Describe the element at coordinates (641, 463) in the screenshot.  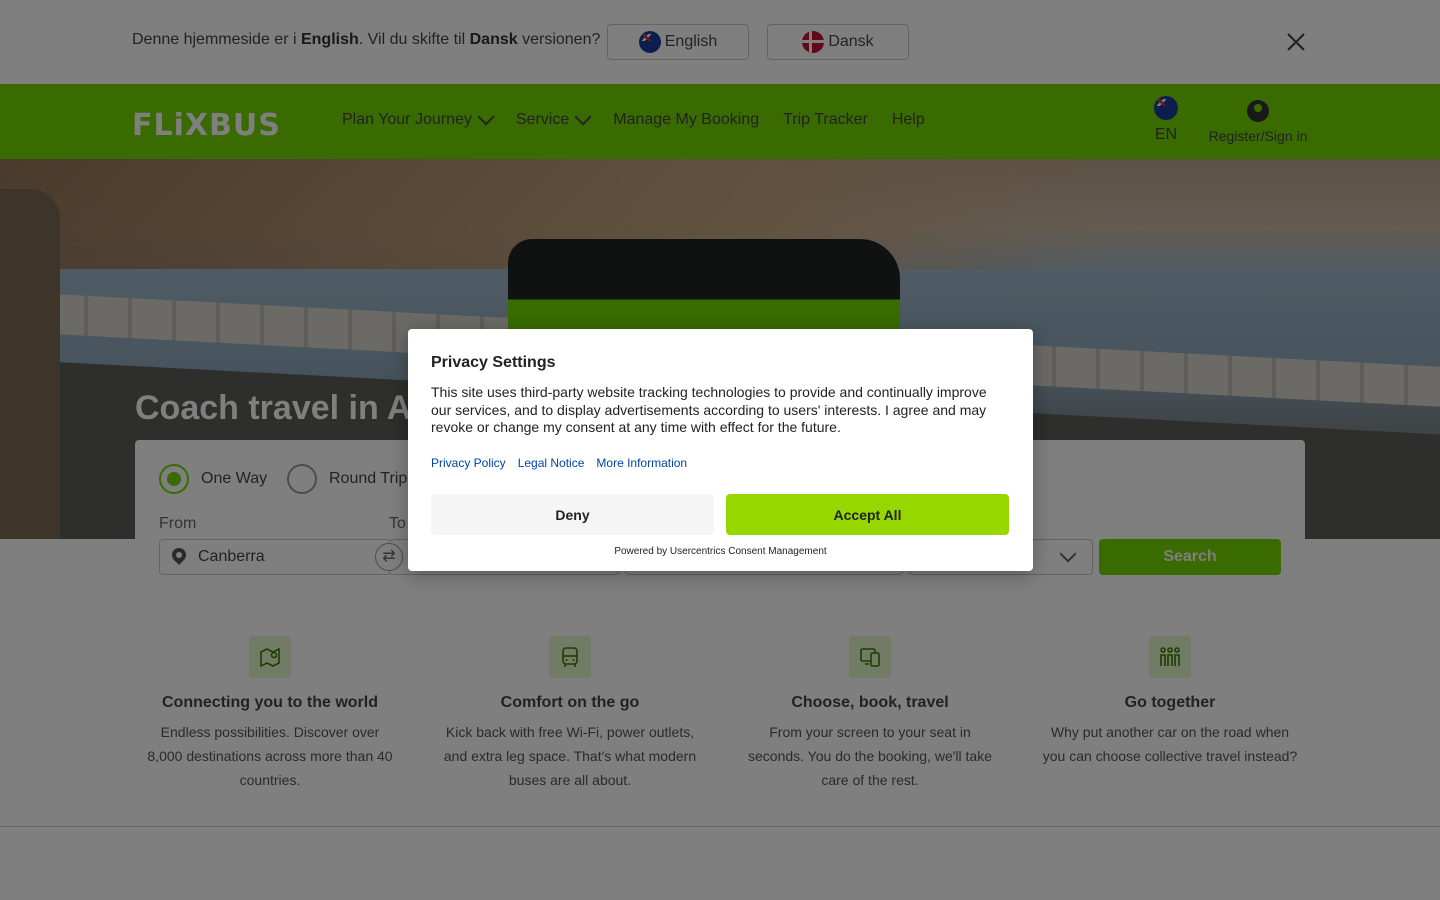
I see `more-information-link: More Information` at that location.